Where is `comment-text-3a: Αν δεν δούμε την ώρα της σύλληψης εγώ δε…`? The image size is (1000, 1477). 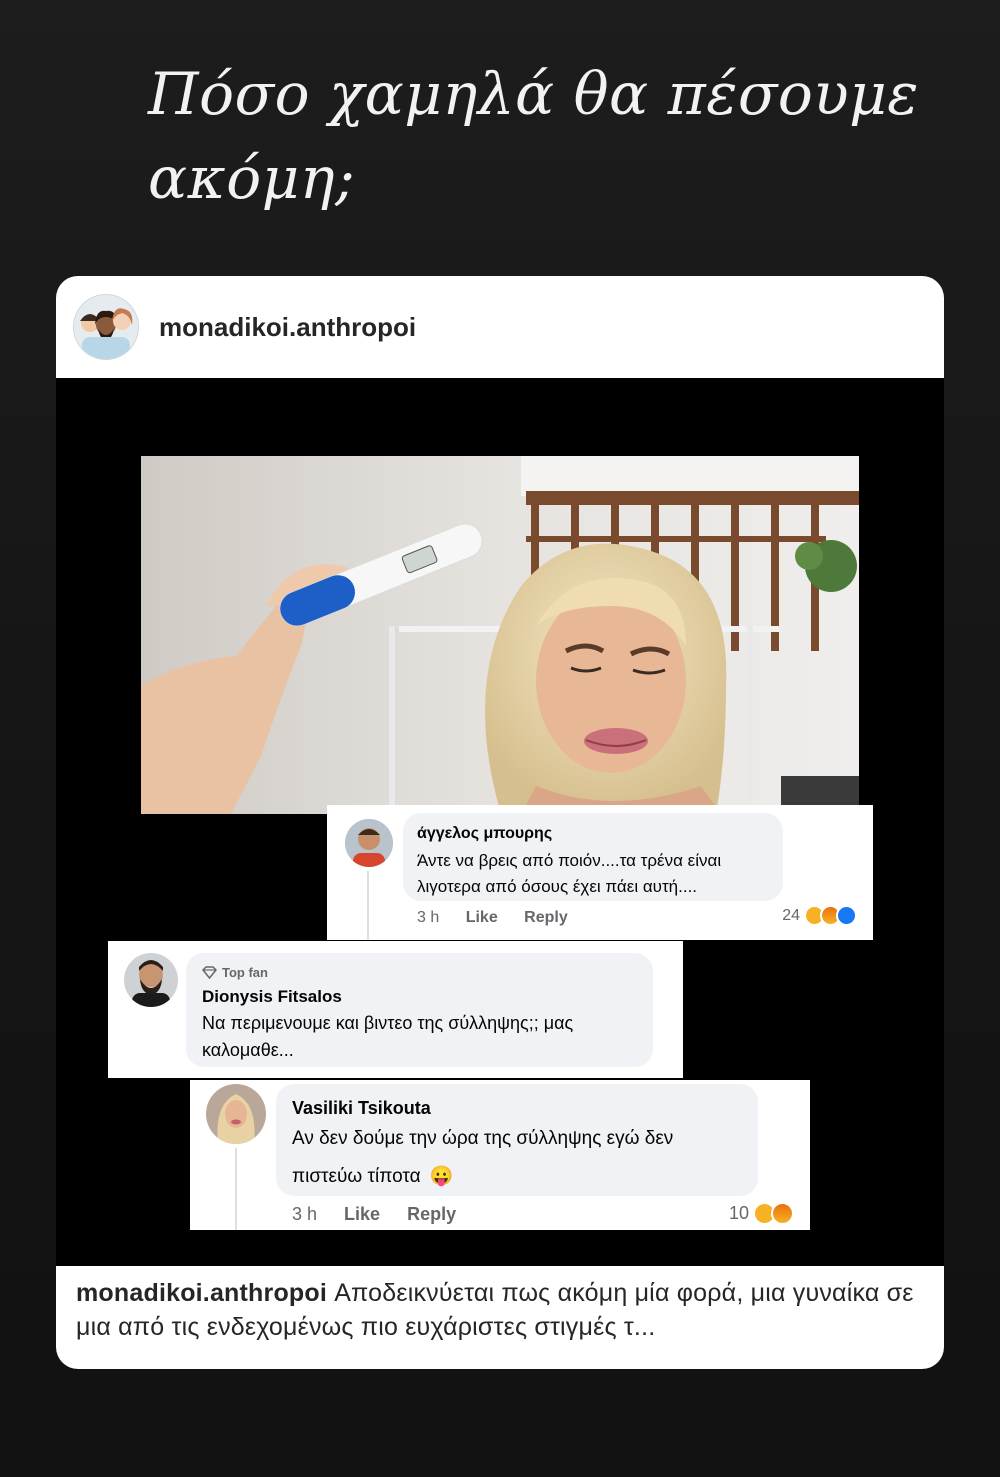 comment-text-3a: Αν δεν δούμε την ώρα της σύλληψης εγώ δε… is located at coordinates (483, 1138).